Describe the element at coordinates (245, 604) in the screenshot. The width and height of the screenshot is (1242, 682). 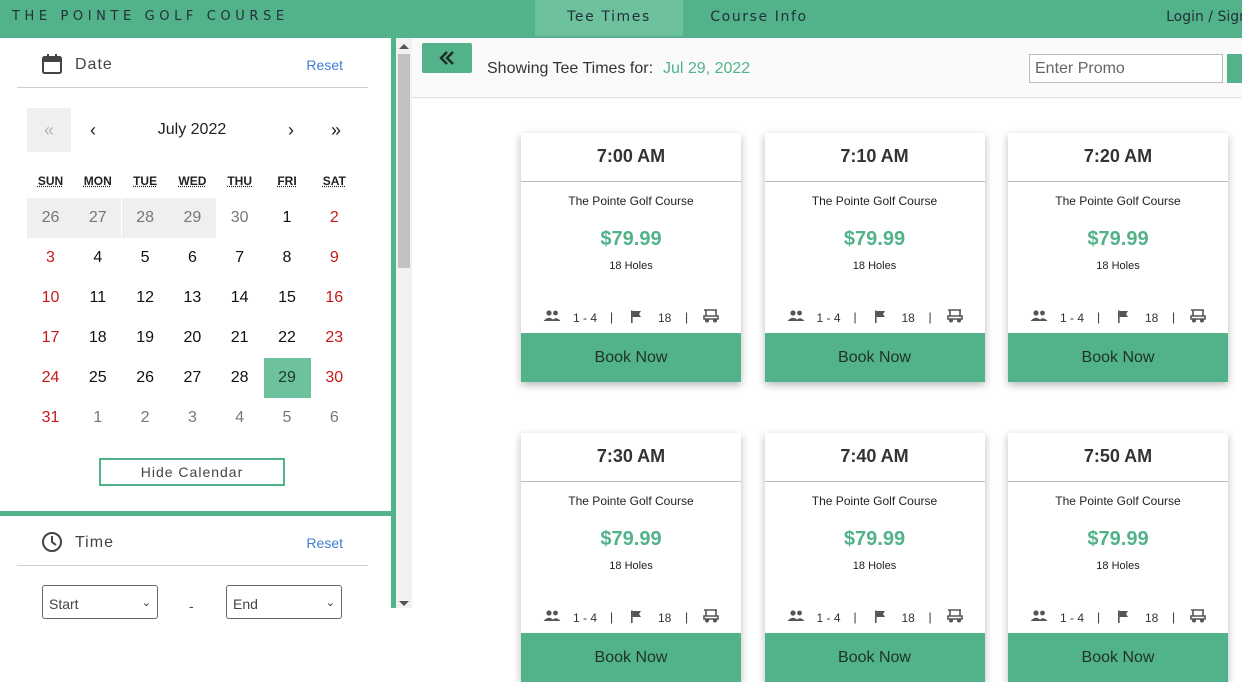
I see `end-time-value: End` at that location.